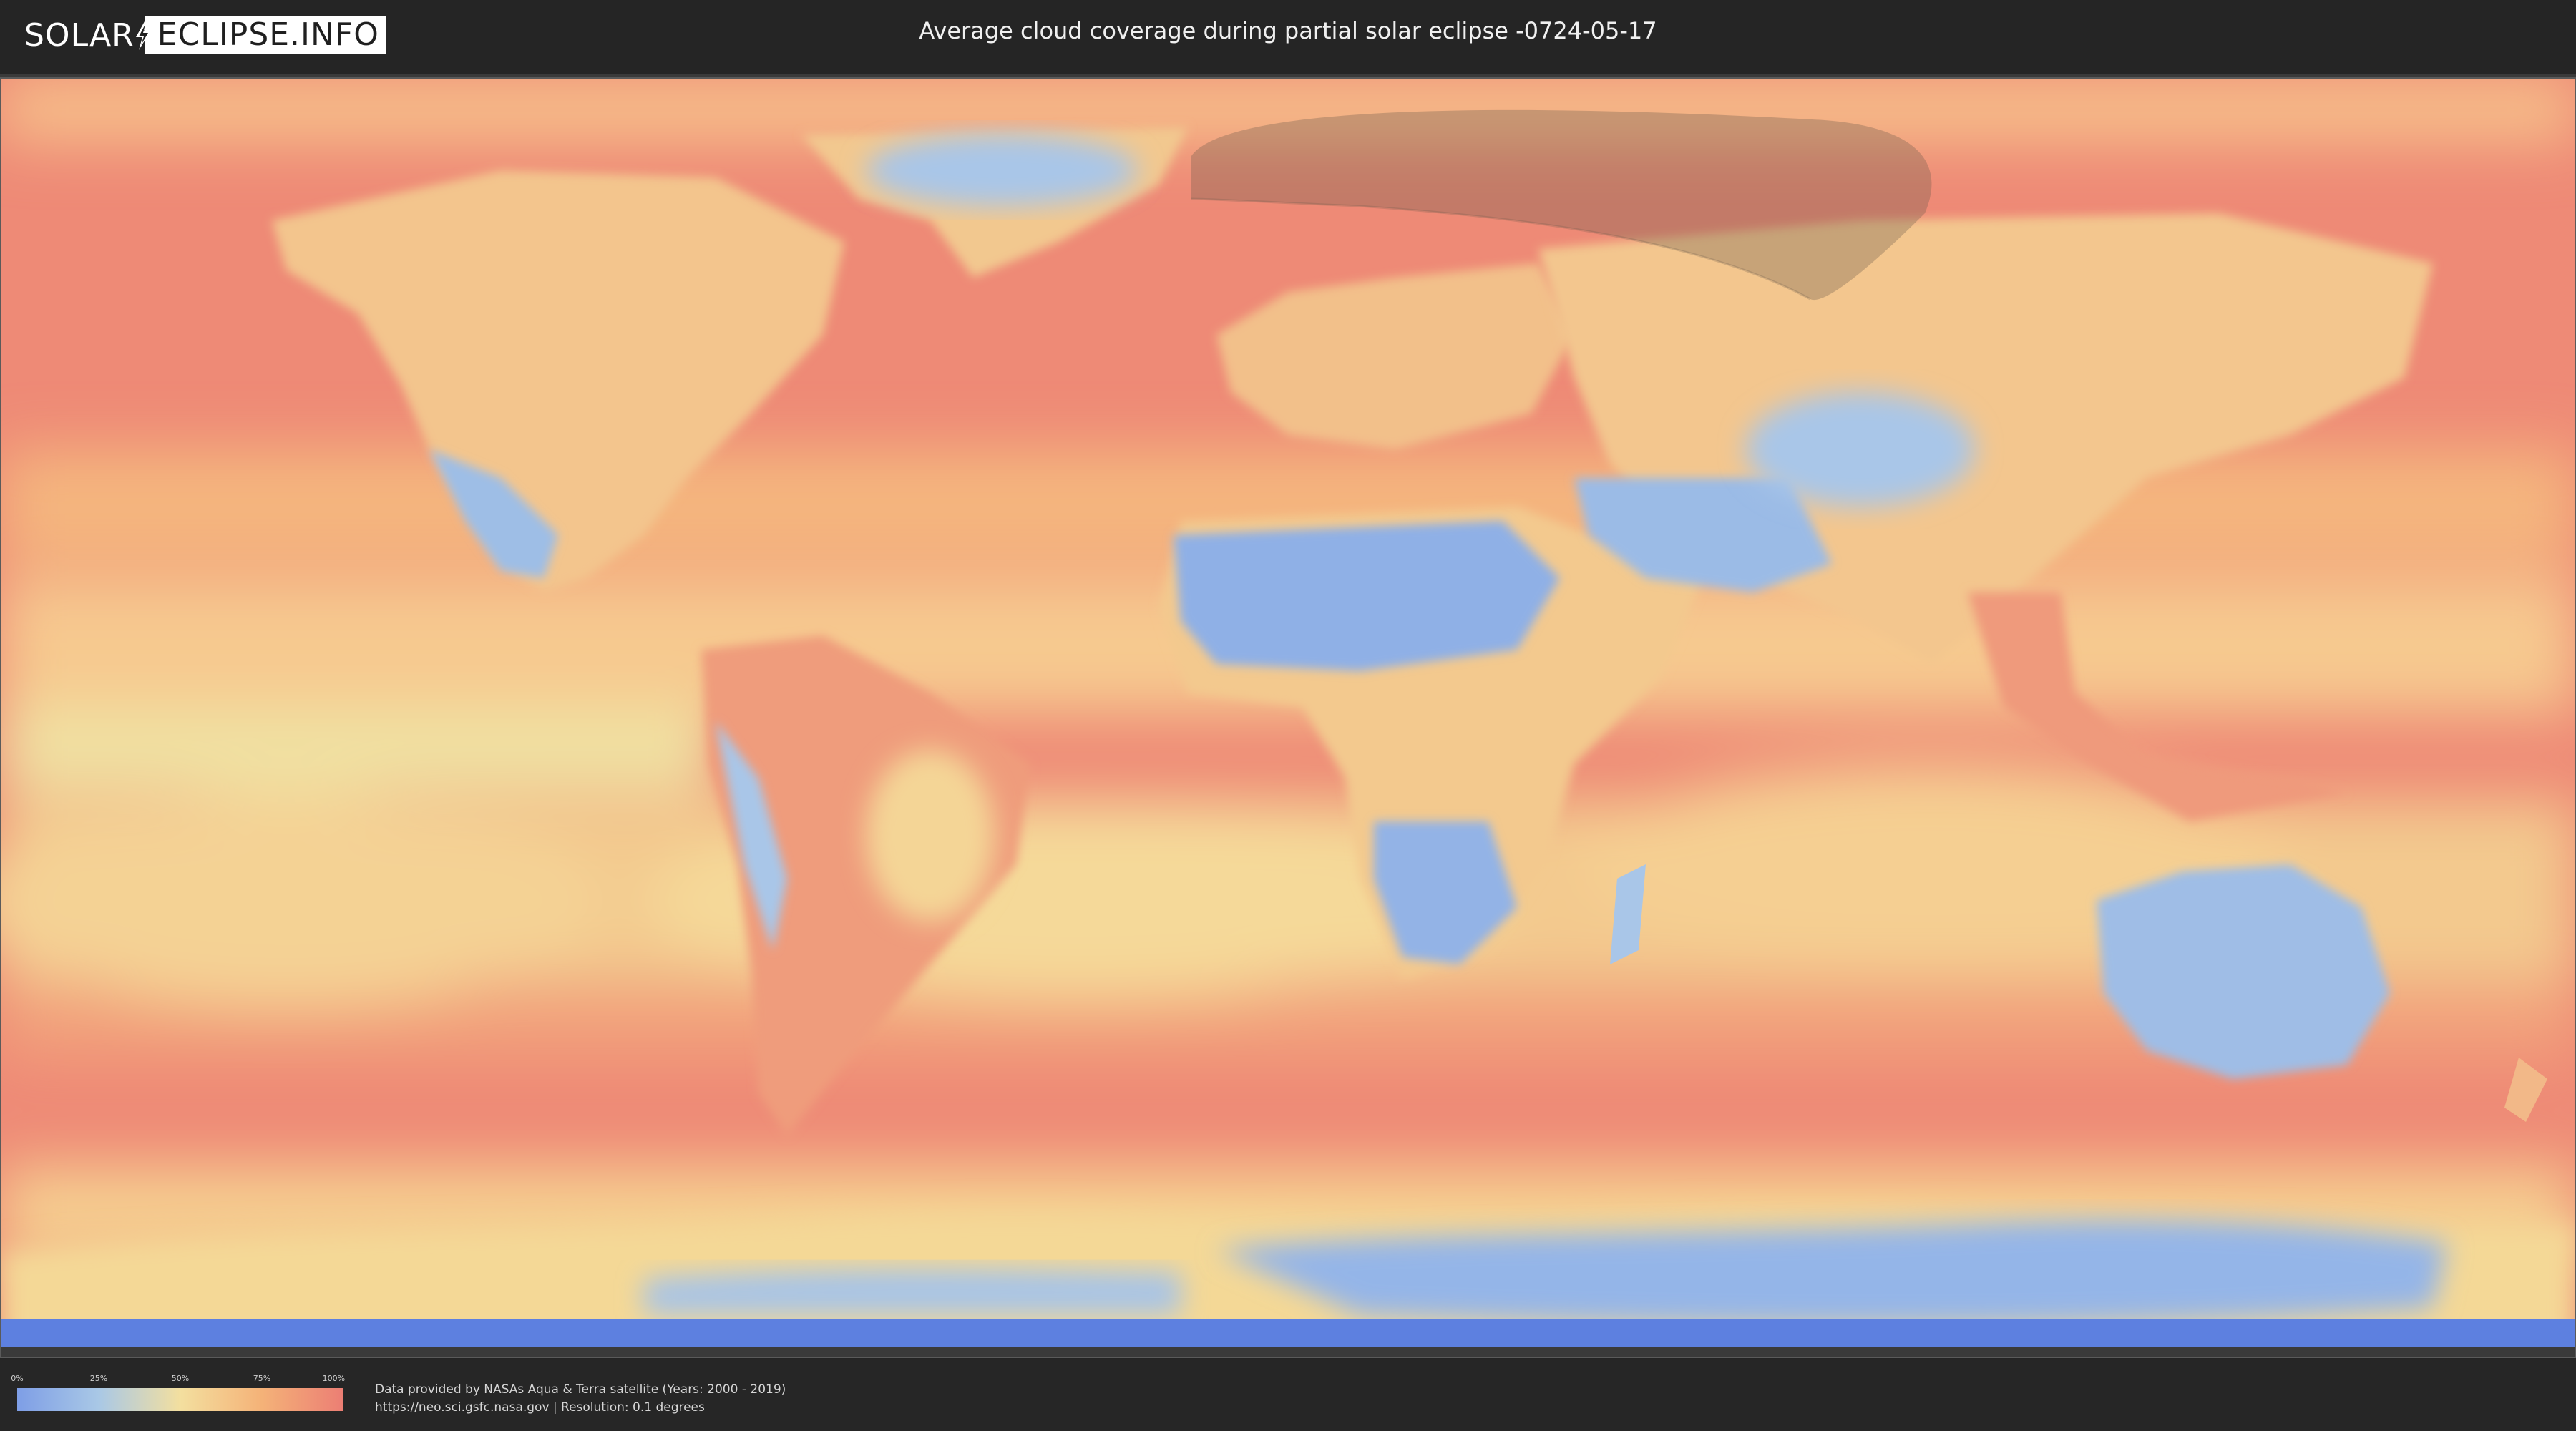  I want to click on cloud-coverage-legend: 0% 25% 50% 75% 100%, so click(178, 1392).